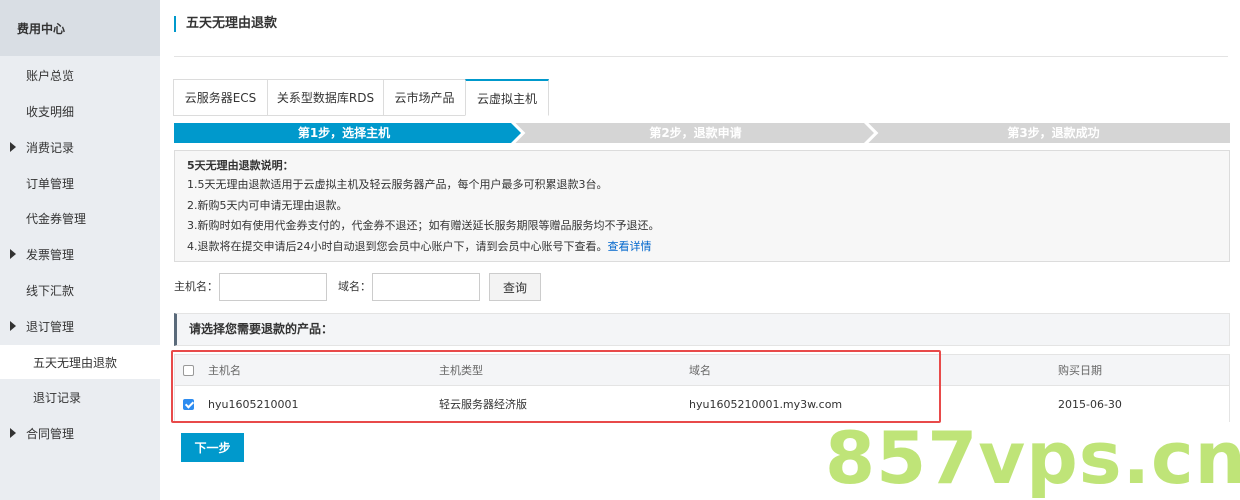 The width and height of the screenshot is (1240, 500). What do you see at coordinates (267, 205) in the screenshot?
I see `notice-line-2: 2.新购5天内可申请无理由退款。` at bounding box center [267, 205].